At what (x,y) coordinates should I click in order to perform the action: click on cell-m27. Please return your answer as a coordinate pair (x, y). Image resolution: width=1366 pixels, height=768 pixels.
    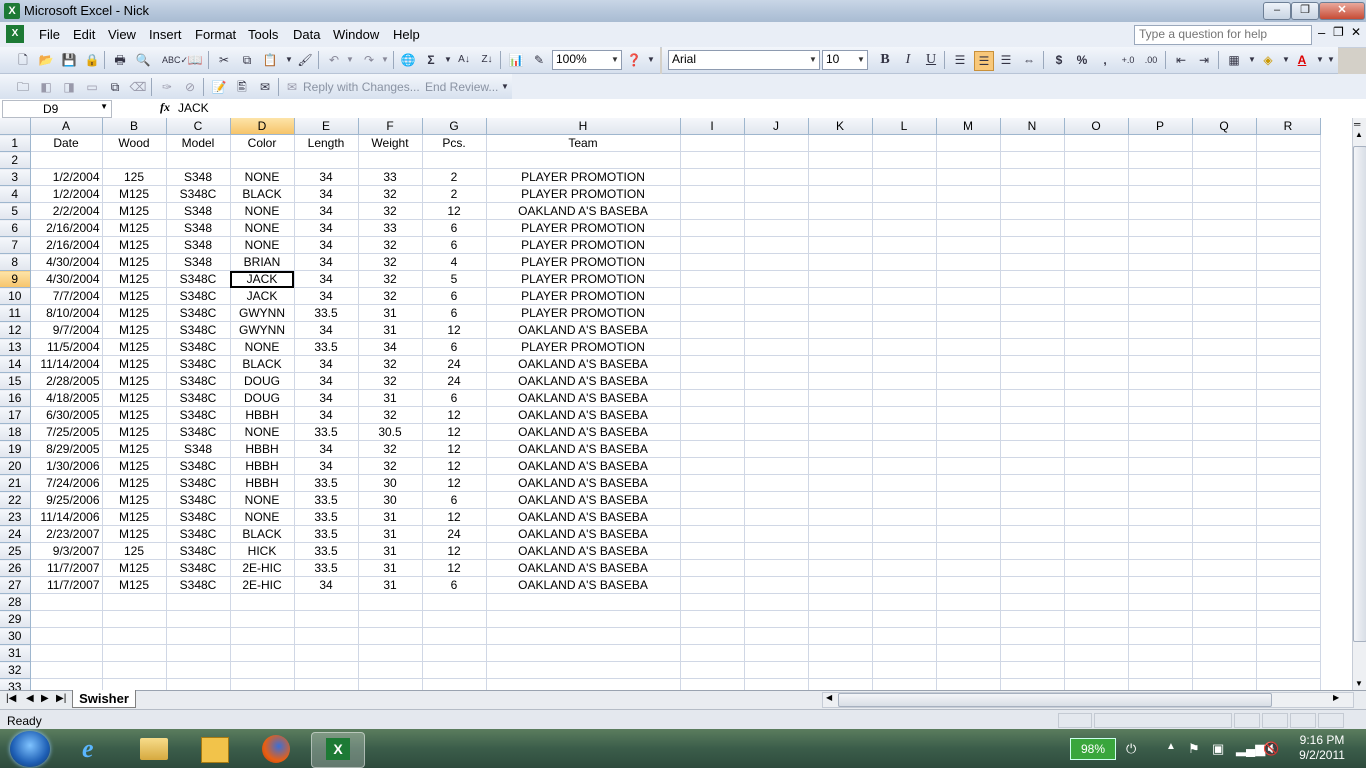
    Looking at the image, I should click on (968, 585).